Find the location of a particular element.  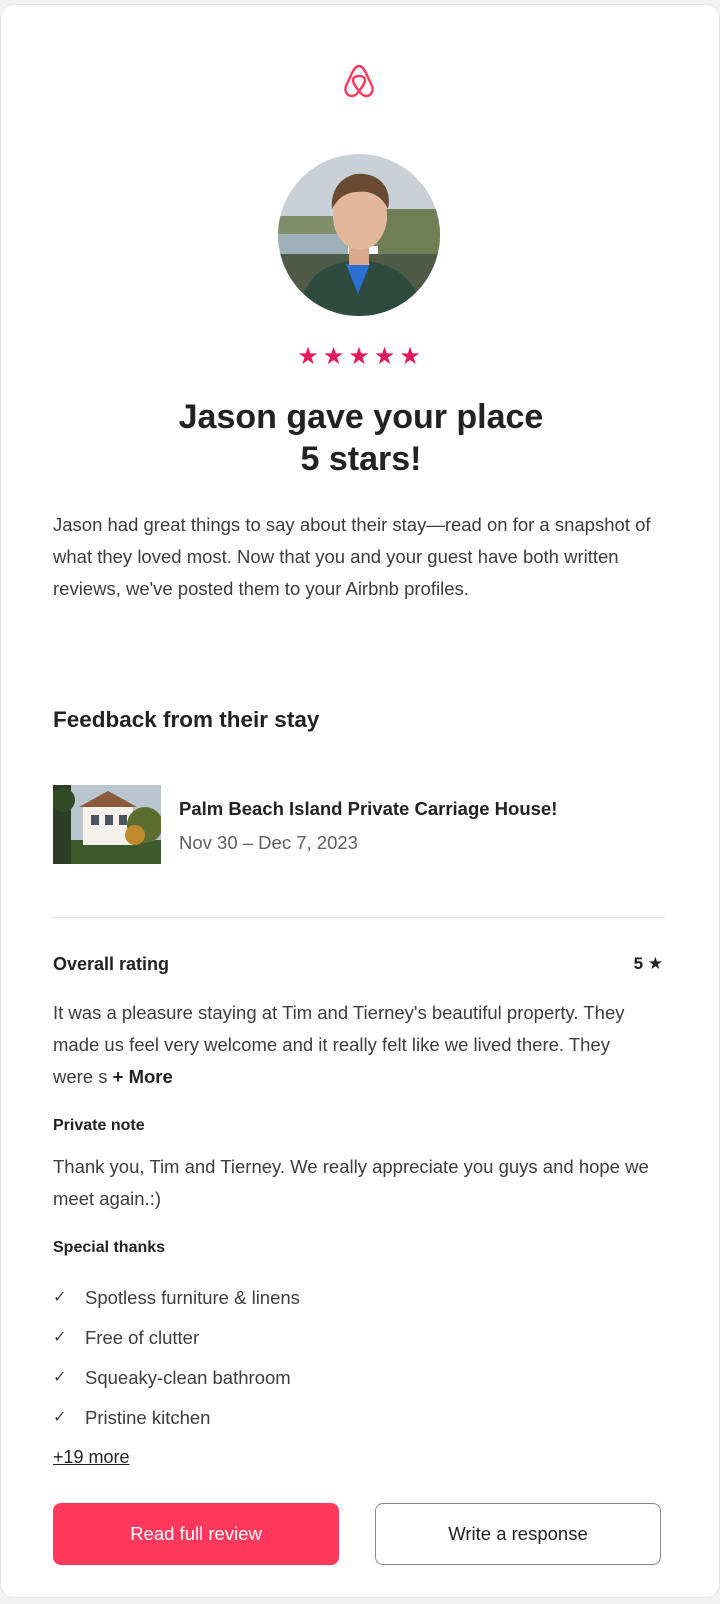

guest-avatar is located at coordinates (359, 235).